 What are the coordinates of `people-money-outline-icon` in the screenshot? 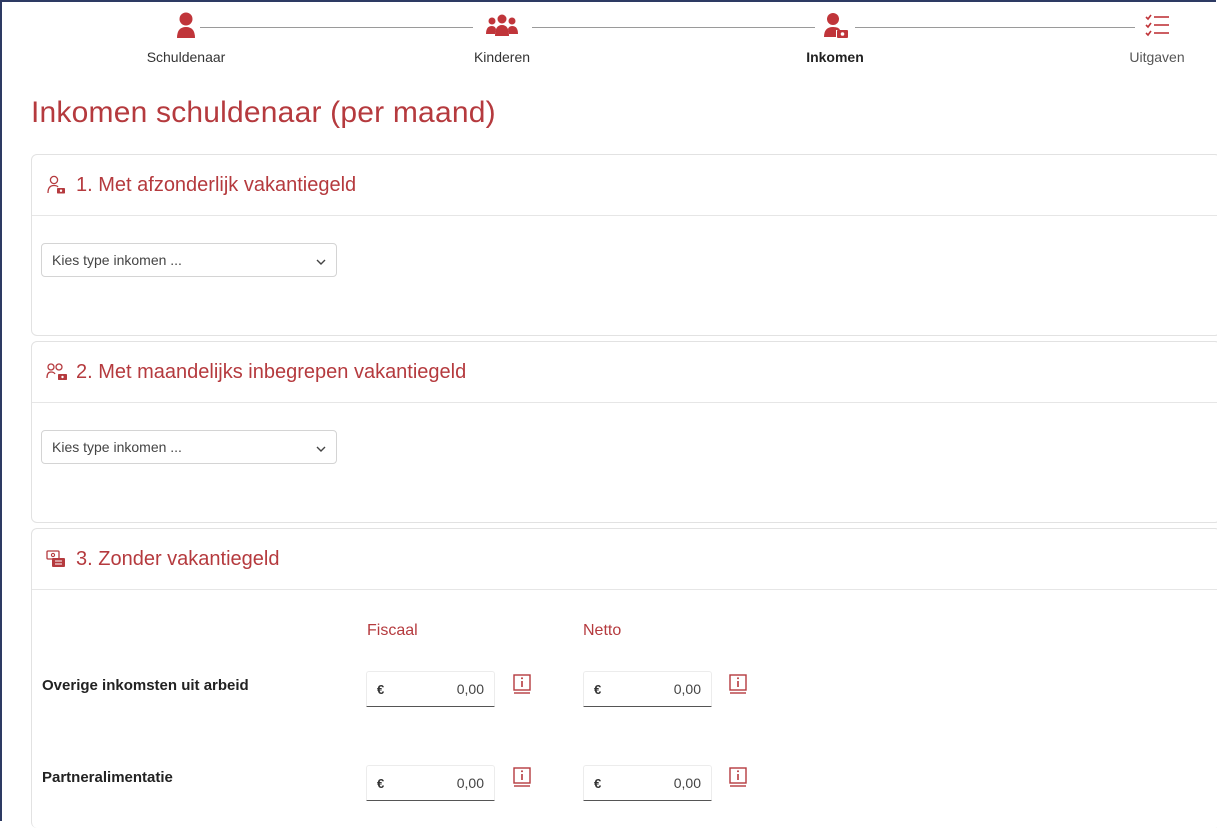 It's located at (57, 372).